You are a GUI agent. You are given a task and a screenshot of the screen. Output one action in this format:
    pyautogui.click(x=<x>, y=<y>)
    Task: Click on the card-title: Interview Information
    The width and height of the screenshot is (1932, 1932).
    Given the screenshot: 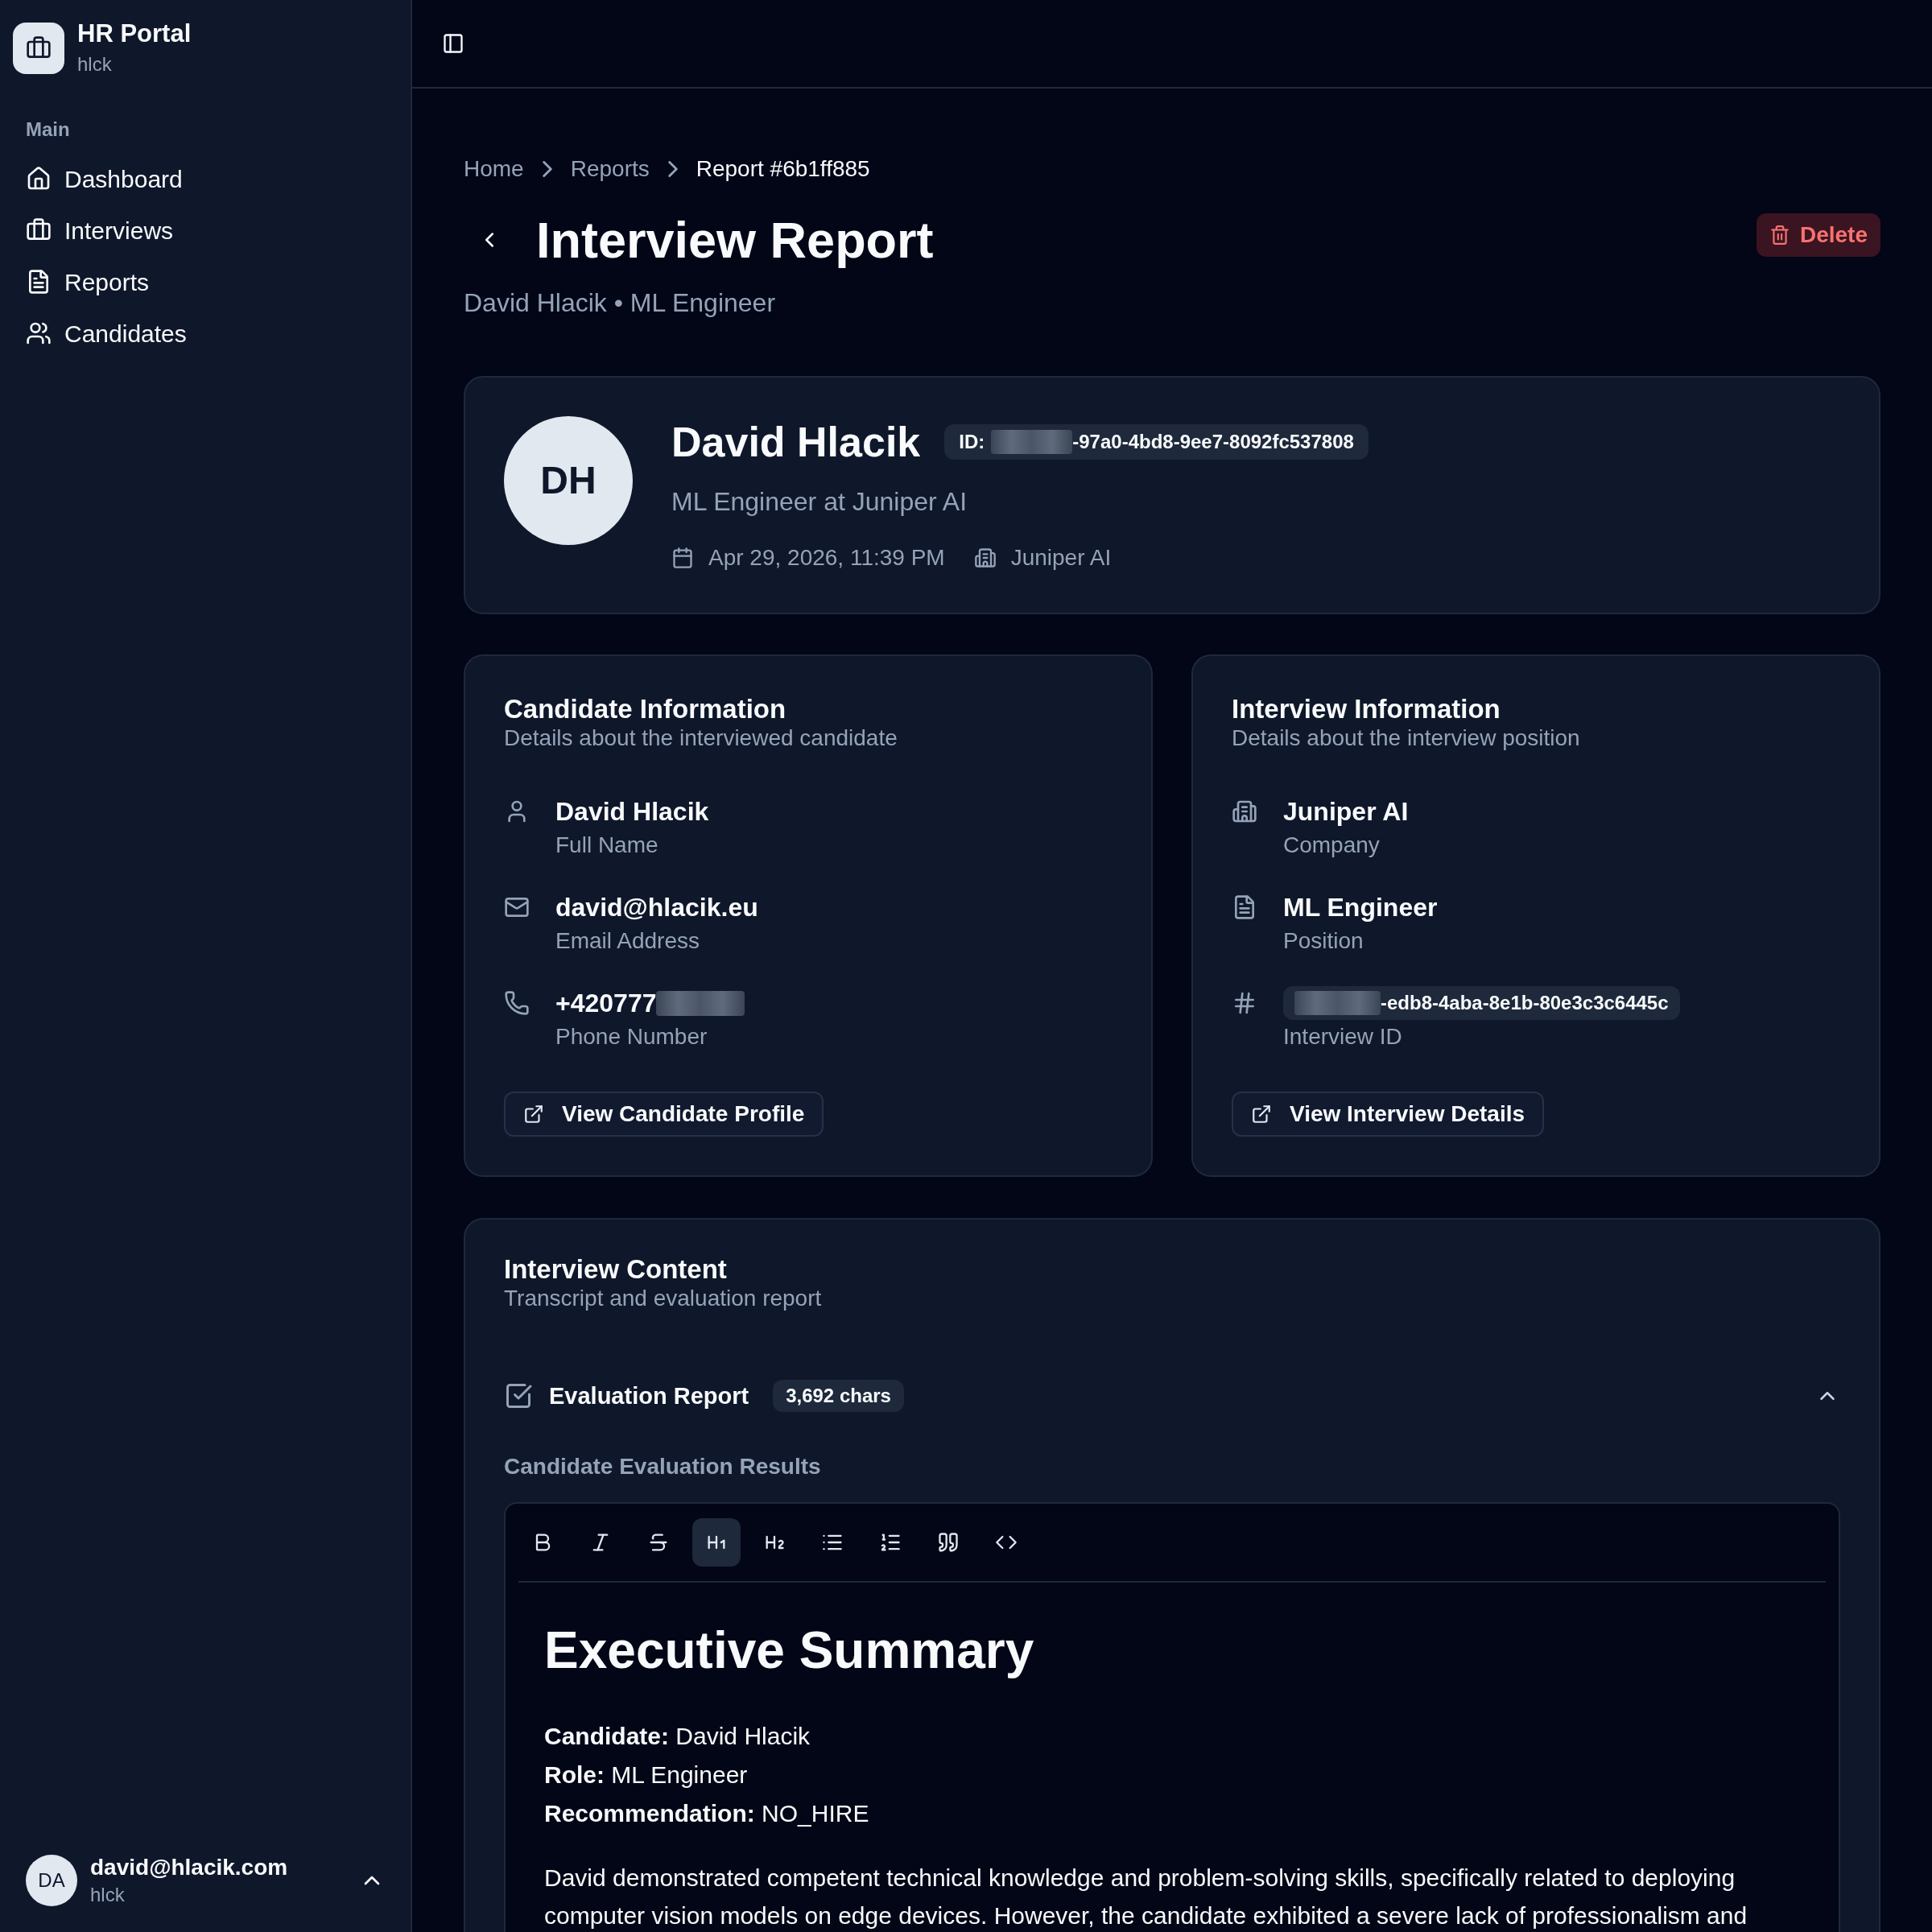 What is the action you would take?
    pyautogui.click(x=1366, y=709)
    